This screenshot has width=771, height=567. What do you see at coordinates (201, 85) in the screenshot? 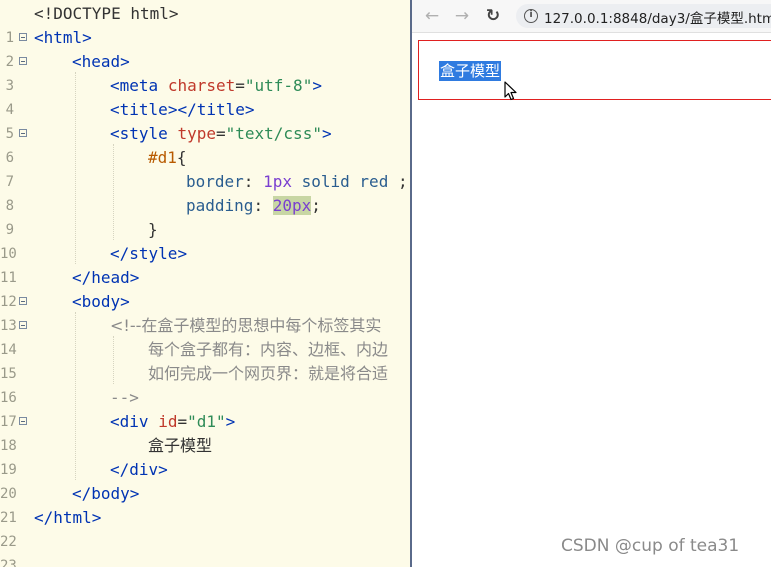
I see `code-token: charset` at bounding box center [201, 85].